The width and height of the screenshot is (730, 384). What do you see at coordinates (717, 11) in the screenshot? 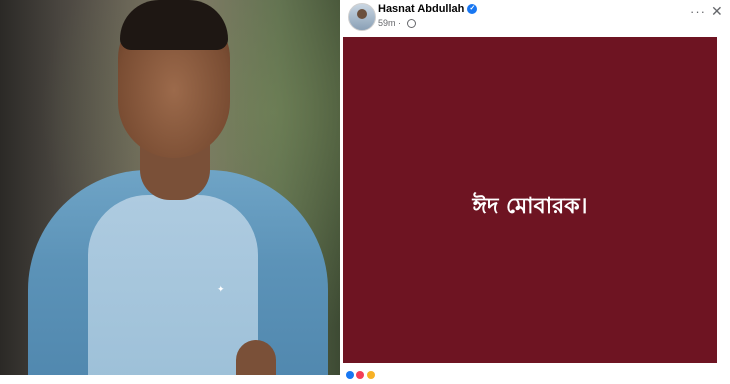
I see `close-icon: ✕` at bounding box center [717, 11].